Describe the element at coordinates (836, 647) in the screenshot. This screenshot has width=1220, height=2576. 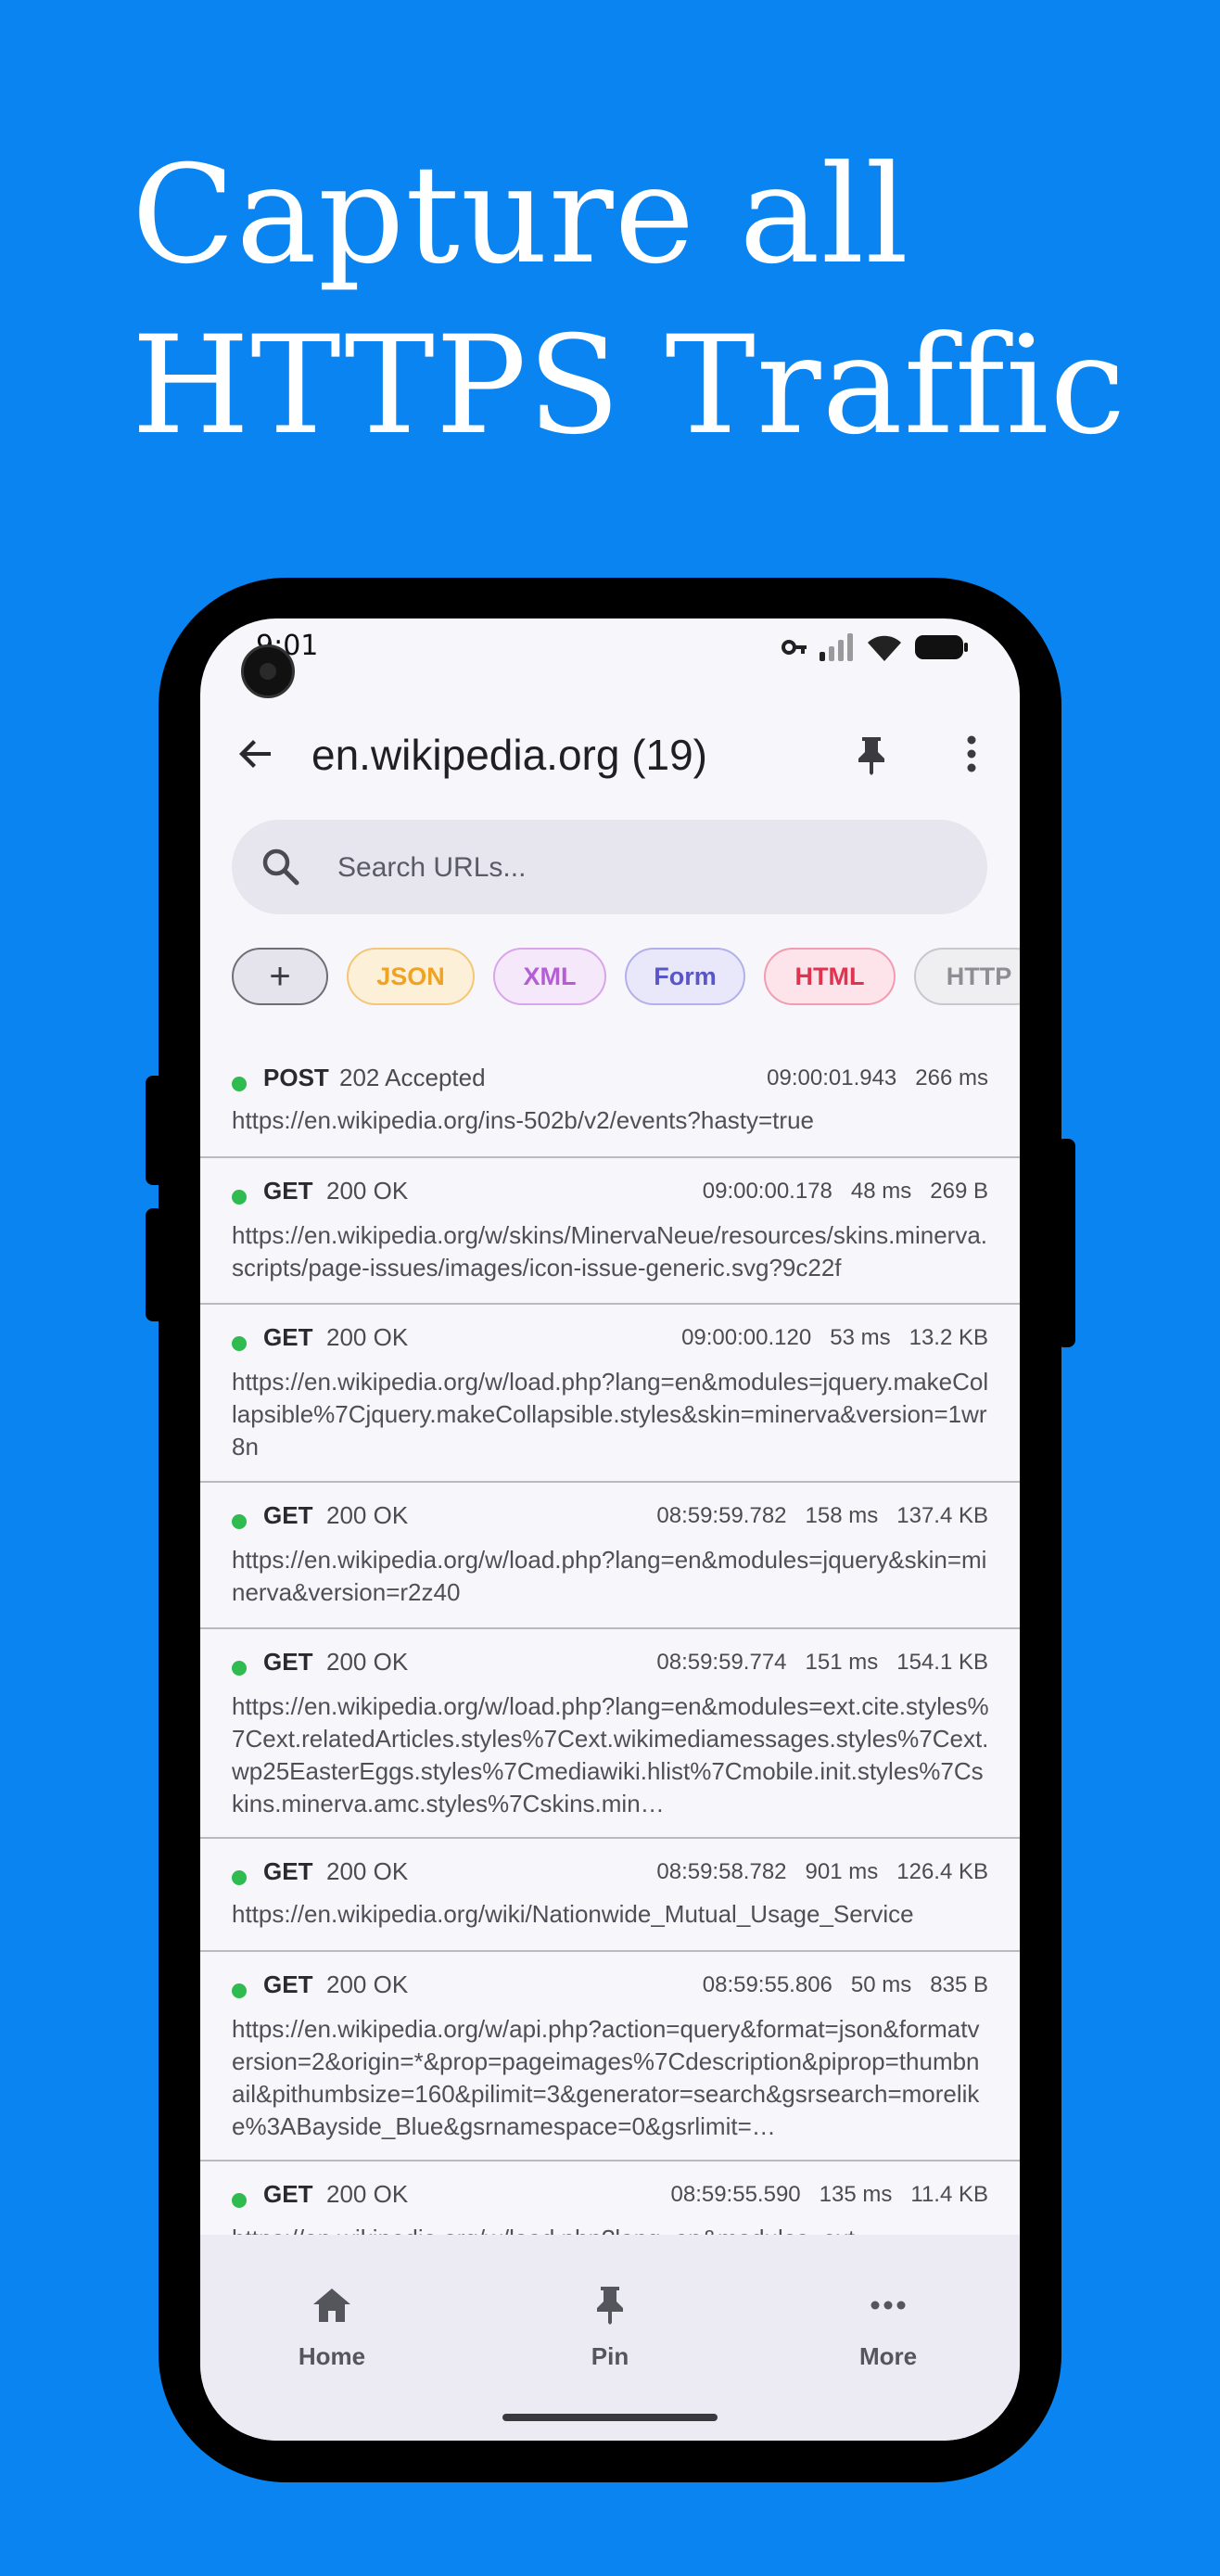
I see `signal-icon` at that location.